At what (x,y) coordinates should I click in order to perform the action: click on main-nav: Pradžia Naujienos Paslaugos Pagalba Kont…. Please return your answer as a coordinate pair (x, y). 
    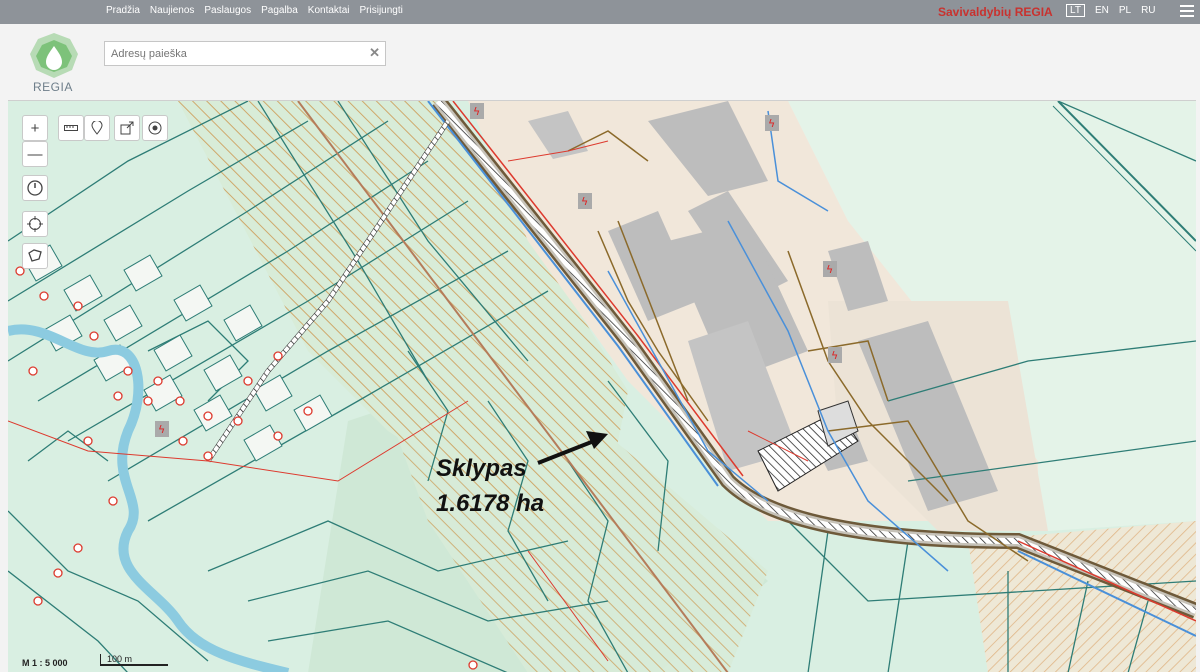
    Looking at the image, I should click on (254, 10).